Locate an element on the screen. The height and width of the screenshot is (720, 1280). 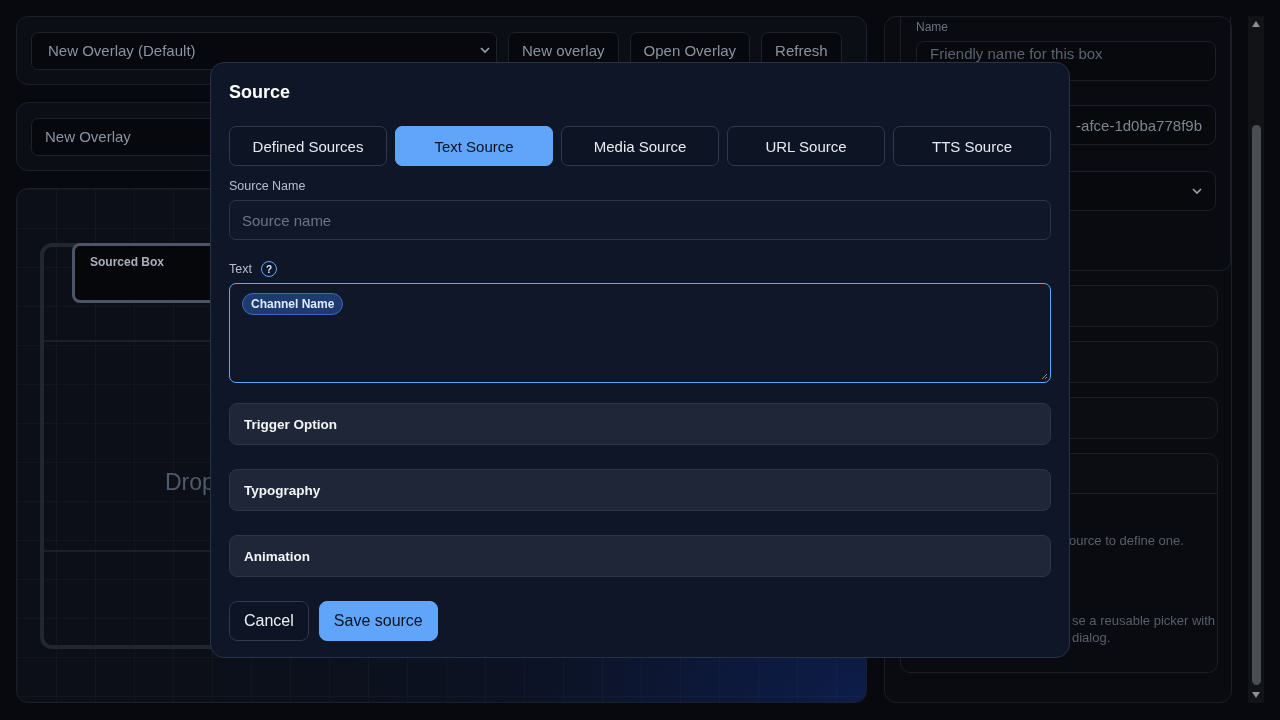
scroll-thumb is located at coordinates (1256, 404).